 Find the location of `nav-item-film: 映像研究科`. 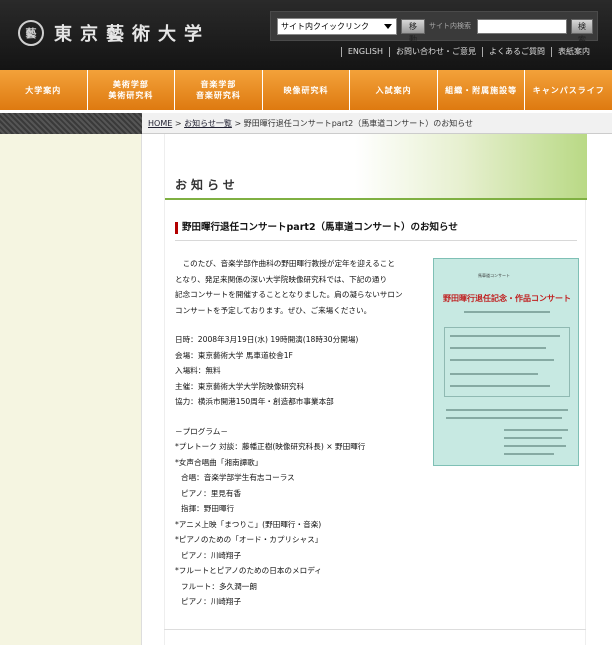

nav-item-film: 映像研究科 is located at coordinates (306, 90).